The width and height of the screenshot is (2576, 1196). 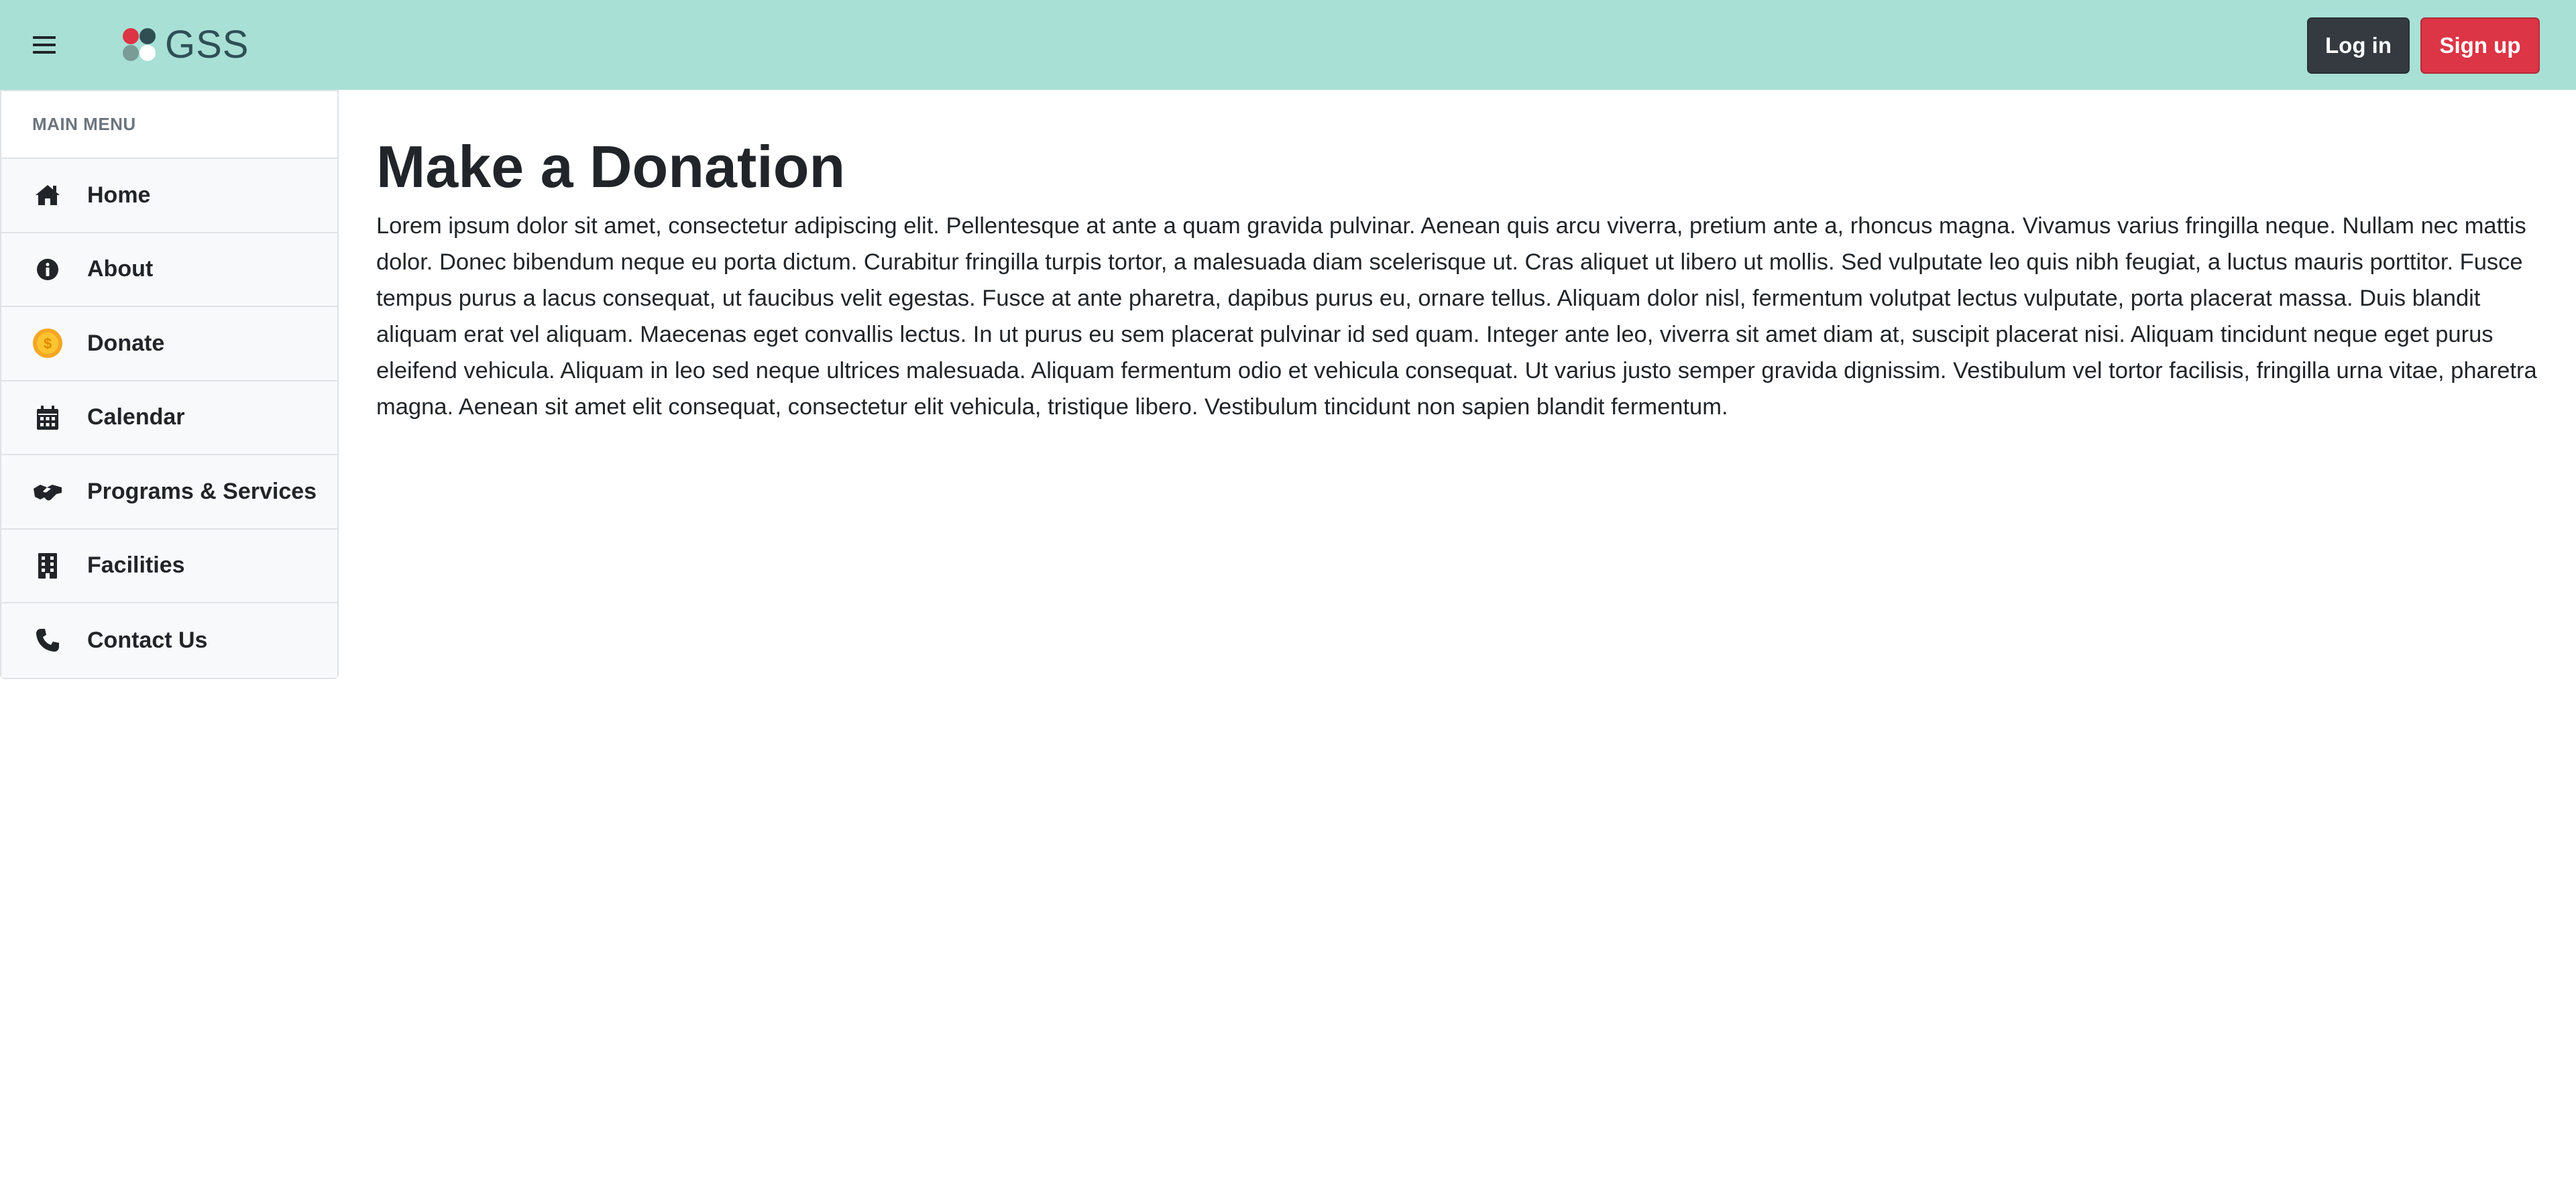 What do you see at coordinates (611, 166) in the screenshot?
I see `page-title: Make a Donation` at bounding box center [611, 166].